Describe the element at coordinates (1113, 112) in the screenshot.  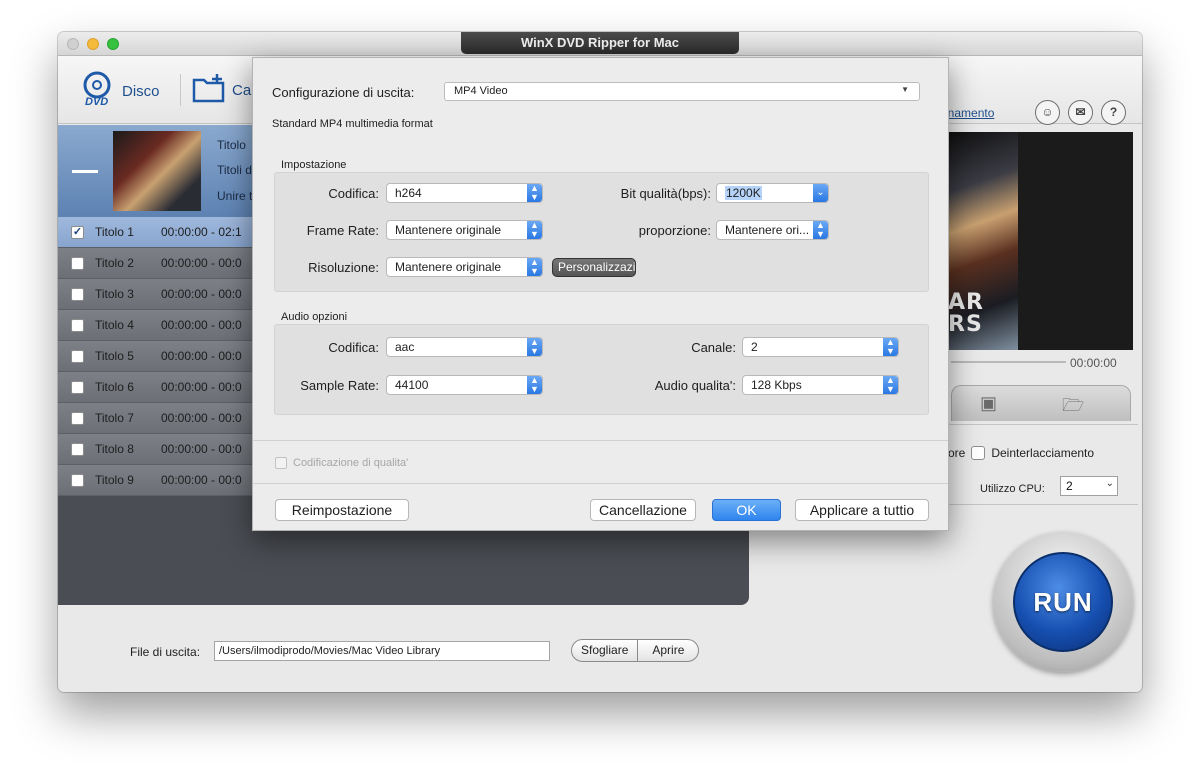
I see `help-icon: ?` at that location.